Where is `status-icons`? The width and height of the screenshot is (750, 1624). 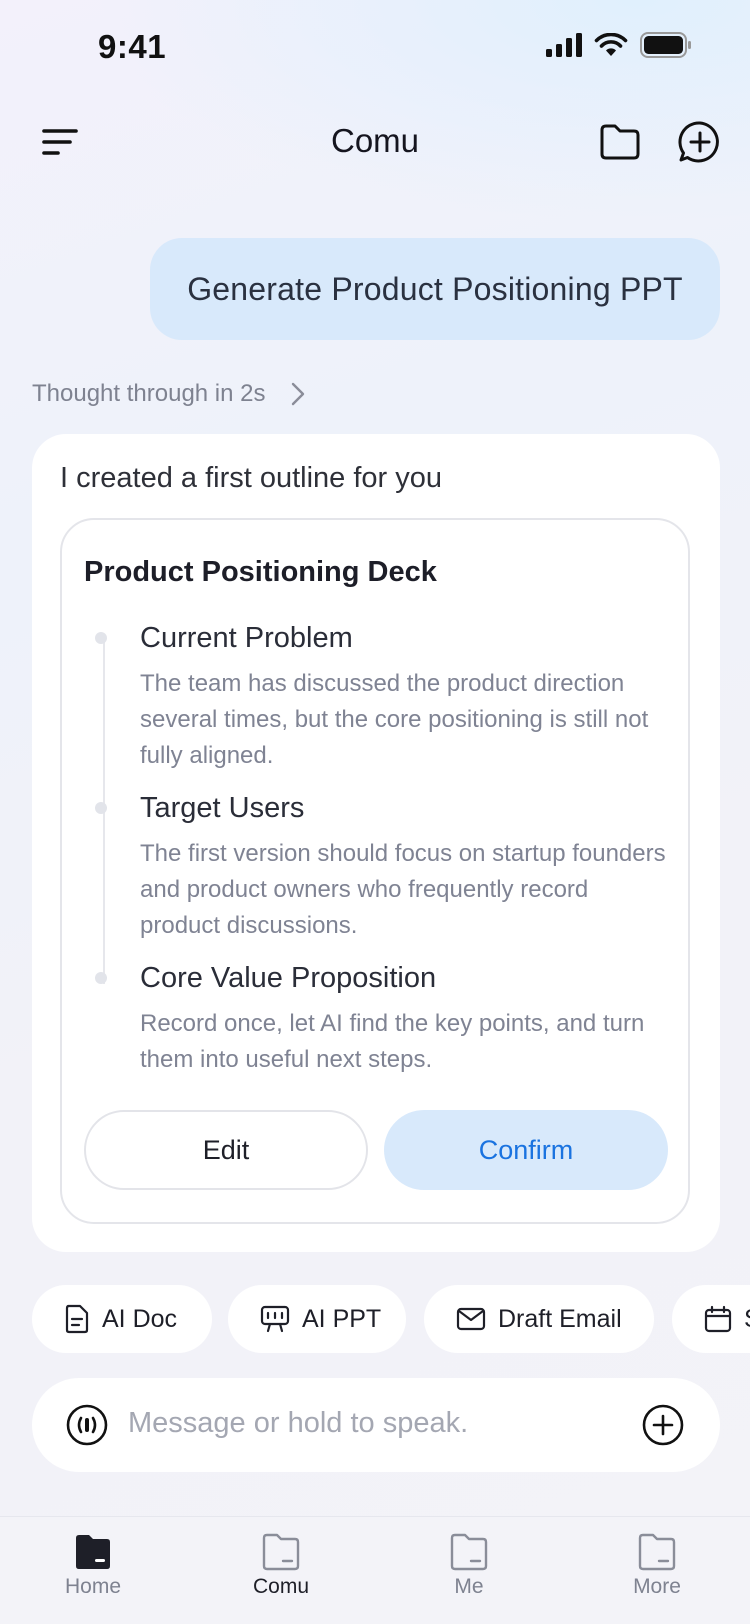 status-icons is located at coordinates (619, 45).